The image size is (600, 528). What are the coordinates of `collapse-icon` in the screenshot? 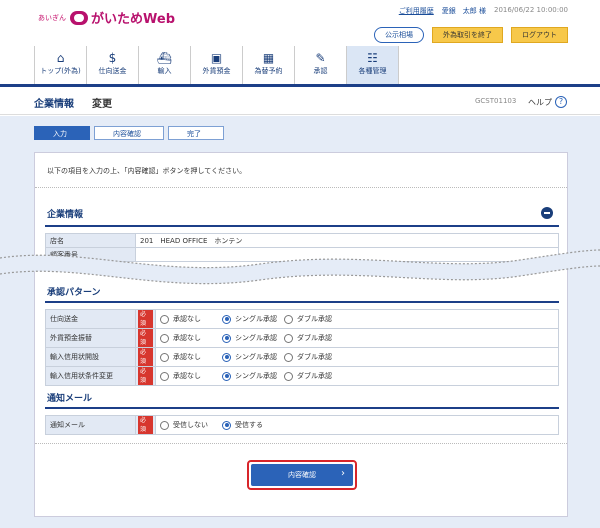 It's located at (547, 213).